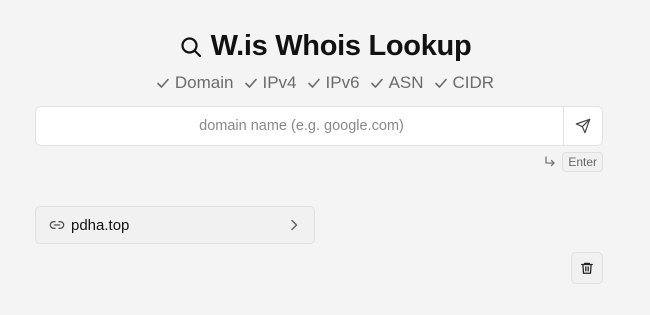  What do you see at coordinates (299, 126) in the screenshot?
I see `search-input` at bounding box center [299, 126].